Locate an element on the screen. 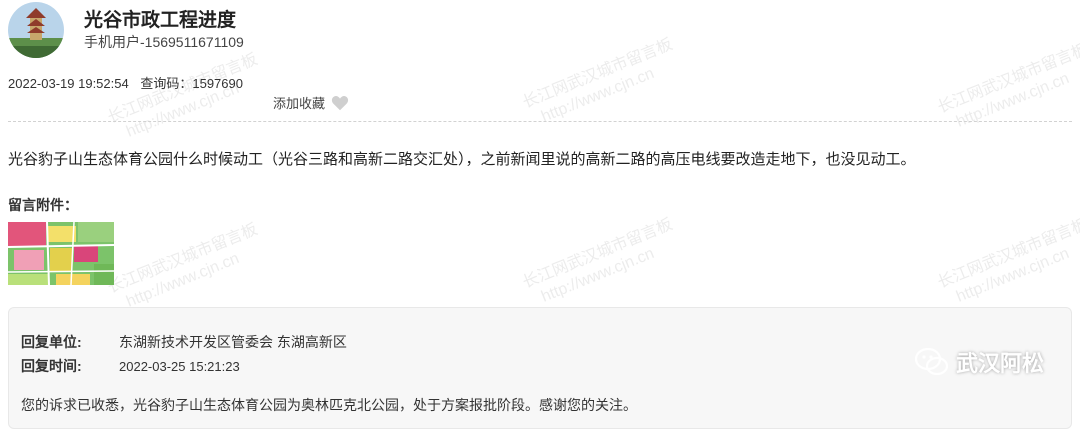 Image resolution: width=1080 pixels, height=429 pixels. add-favorite-label: 添加收藏 is located at coordinates (299, 103).